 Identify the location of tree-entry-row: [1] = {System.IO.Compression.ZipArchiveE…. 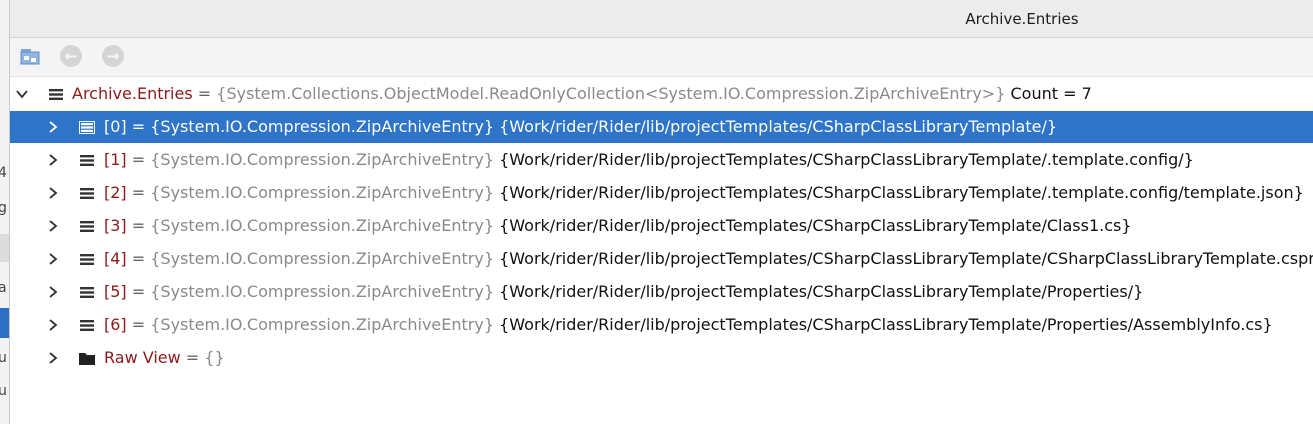
(661, 160).